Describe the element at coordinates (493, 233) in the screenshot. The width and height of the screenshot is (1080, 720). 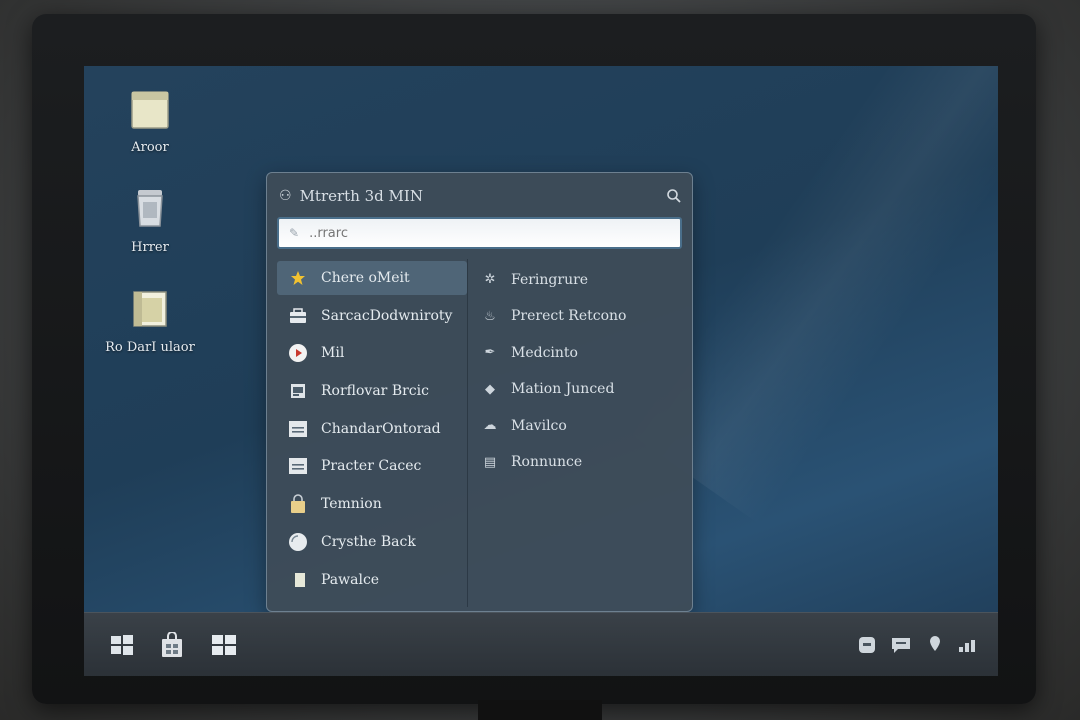
I see `search-input` at that location.